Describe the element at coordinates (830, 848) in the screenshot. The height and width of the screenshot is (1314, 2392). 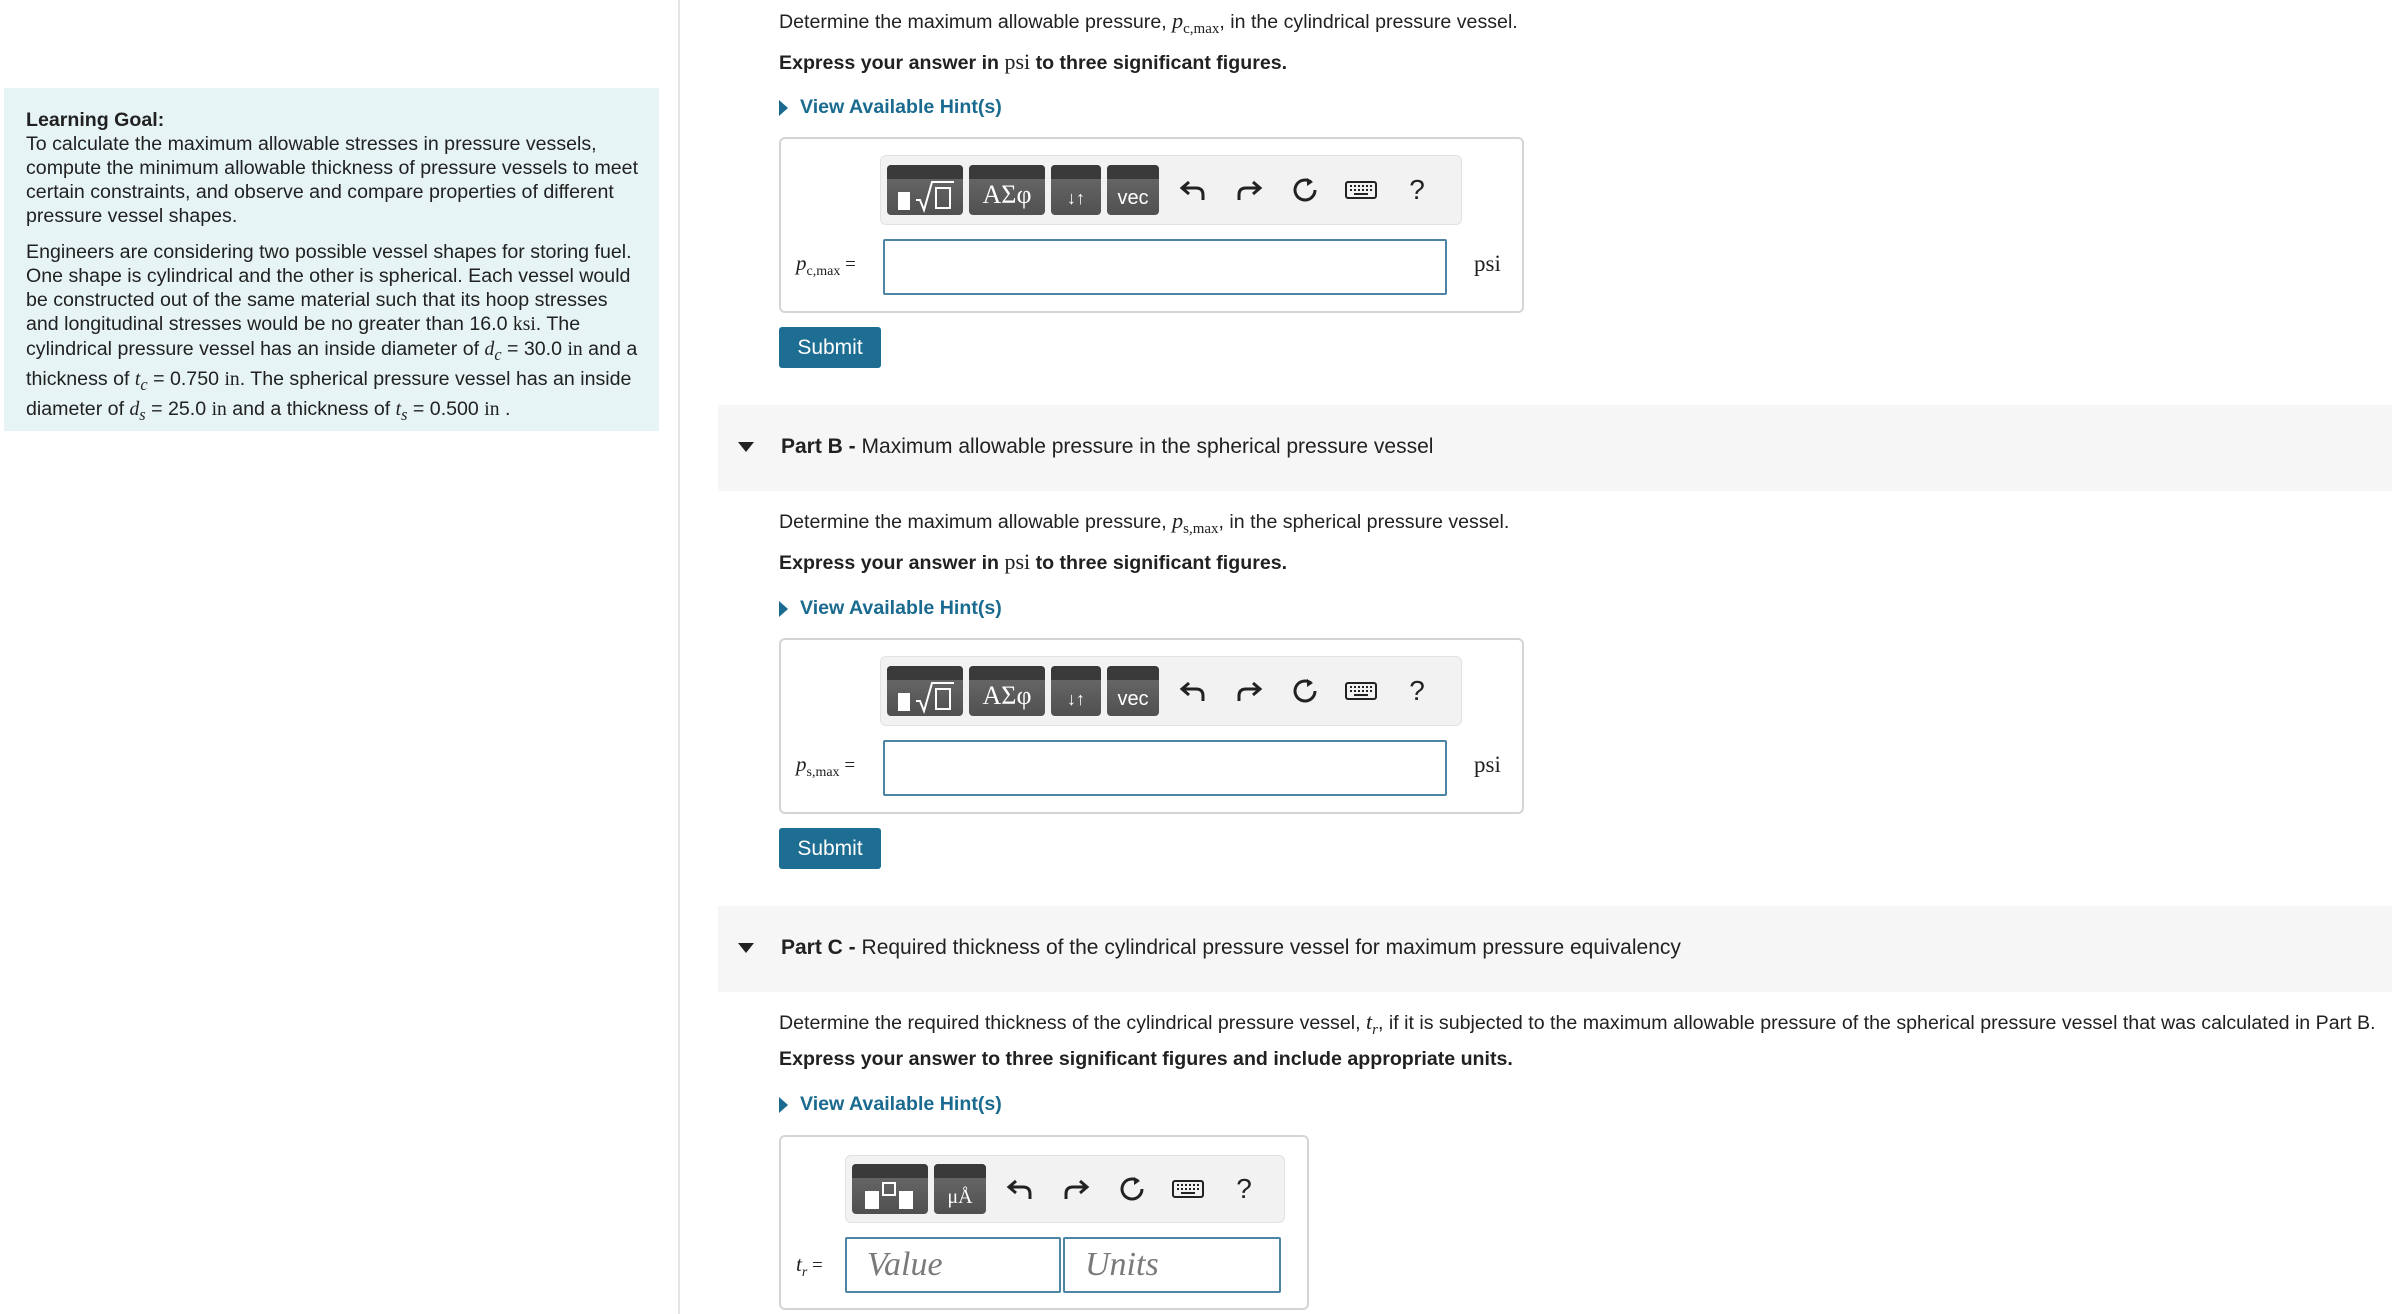
I see `part-b-submit-button: Submit` at that location.